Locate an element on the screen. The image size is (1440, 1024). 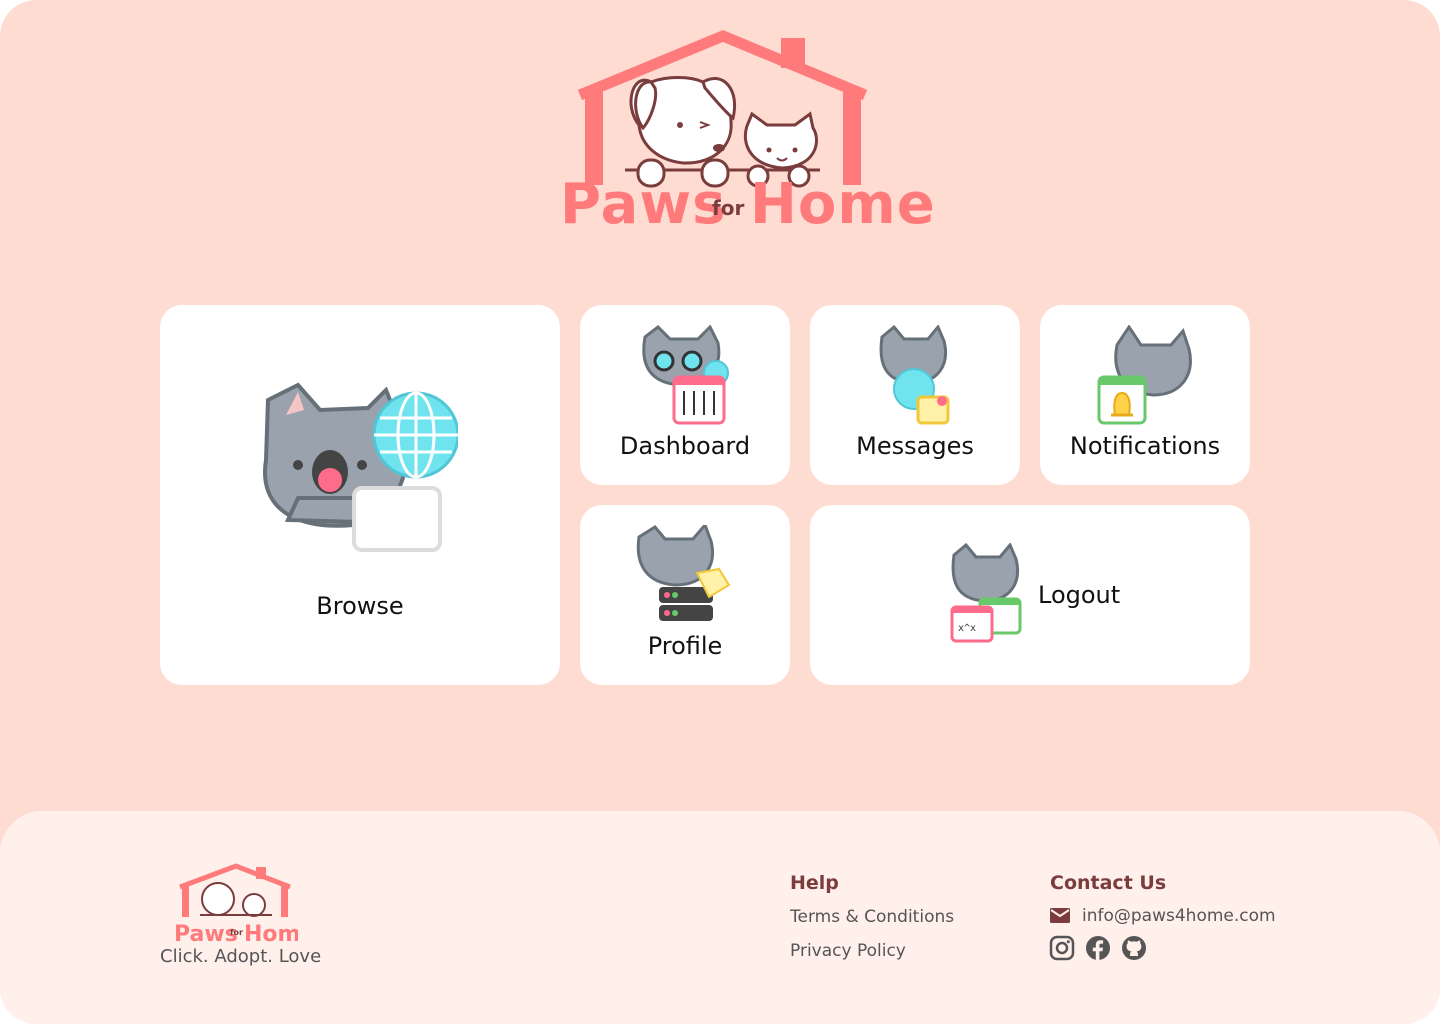
brand-wordmark: Paws for Home is located at coordinates (747, 207).